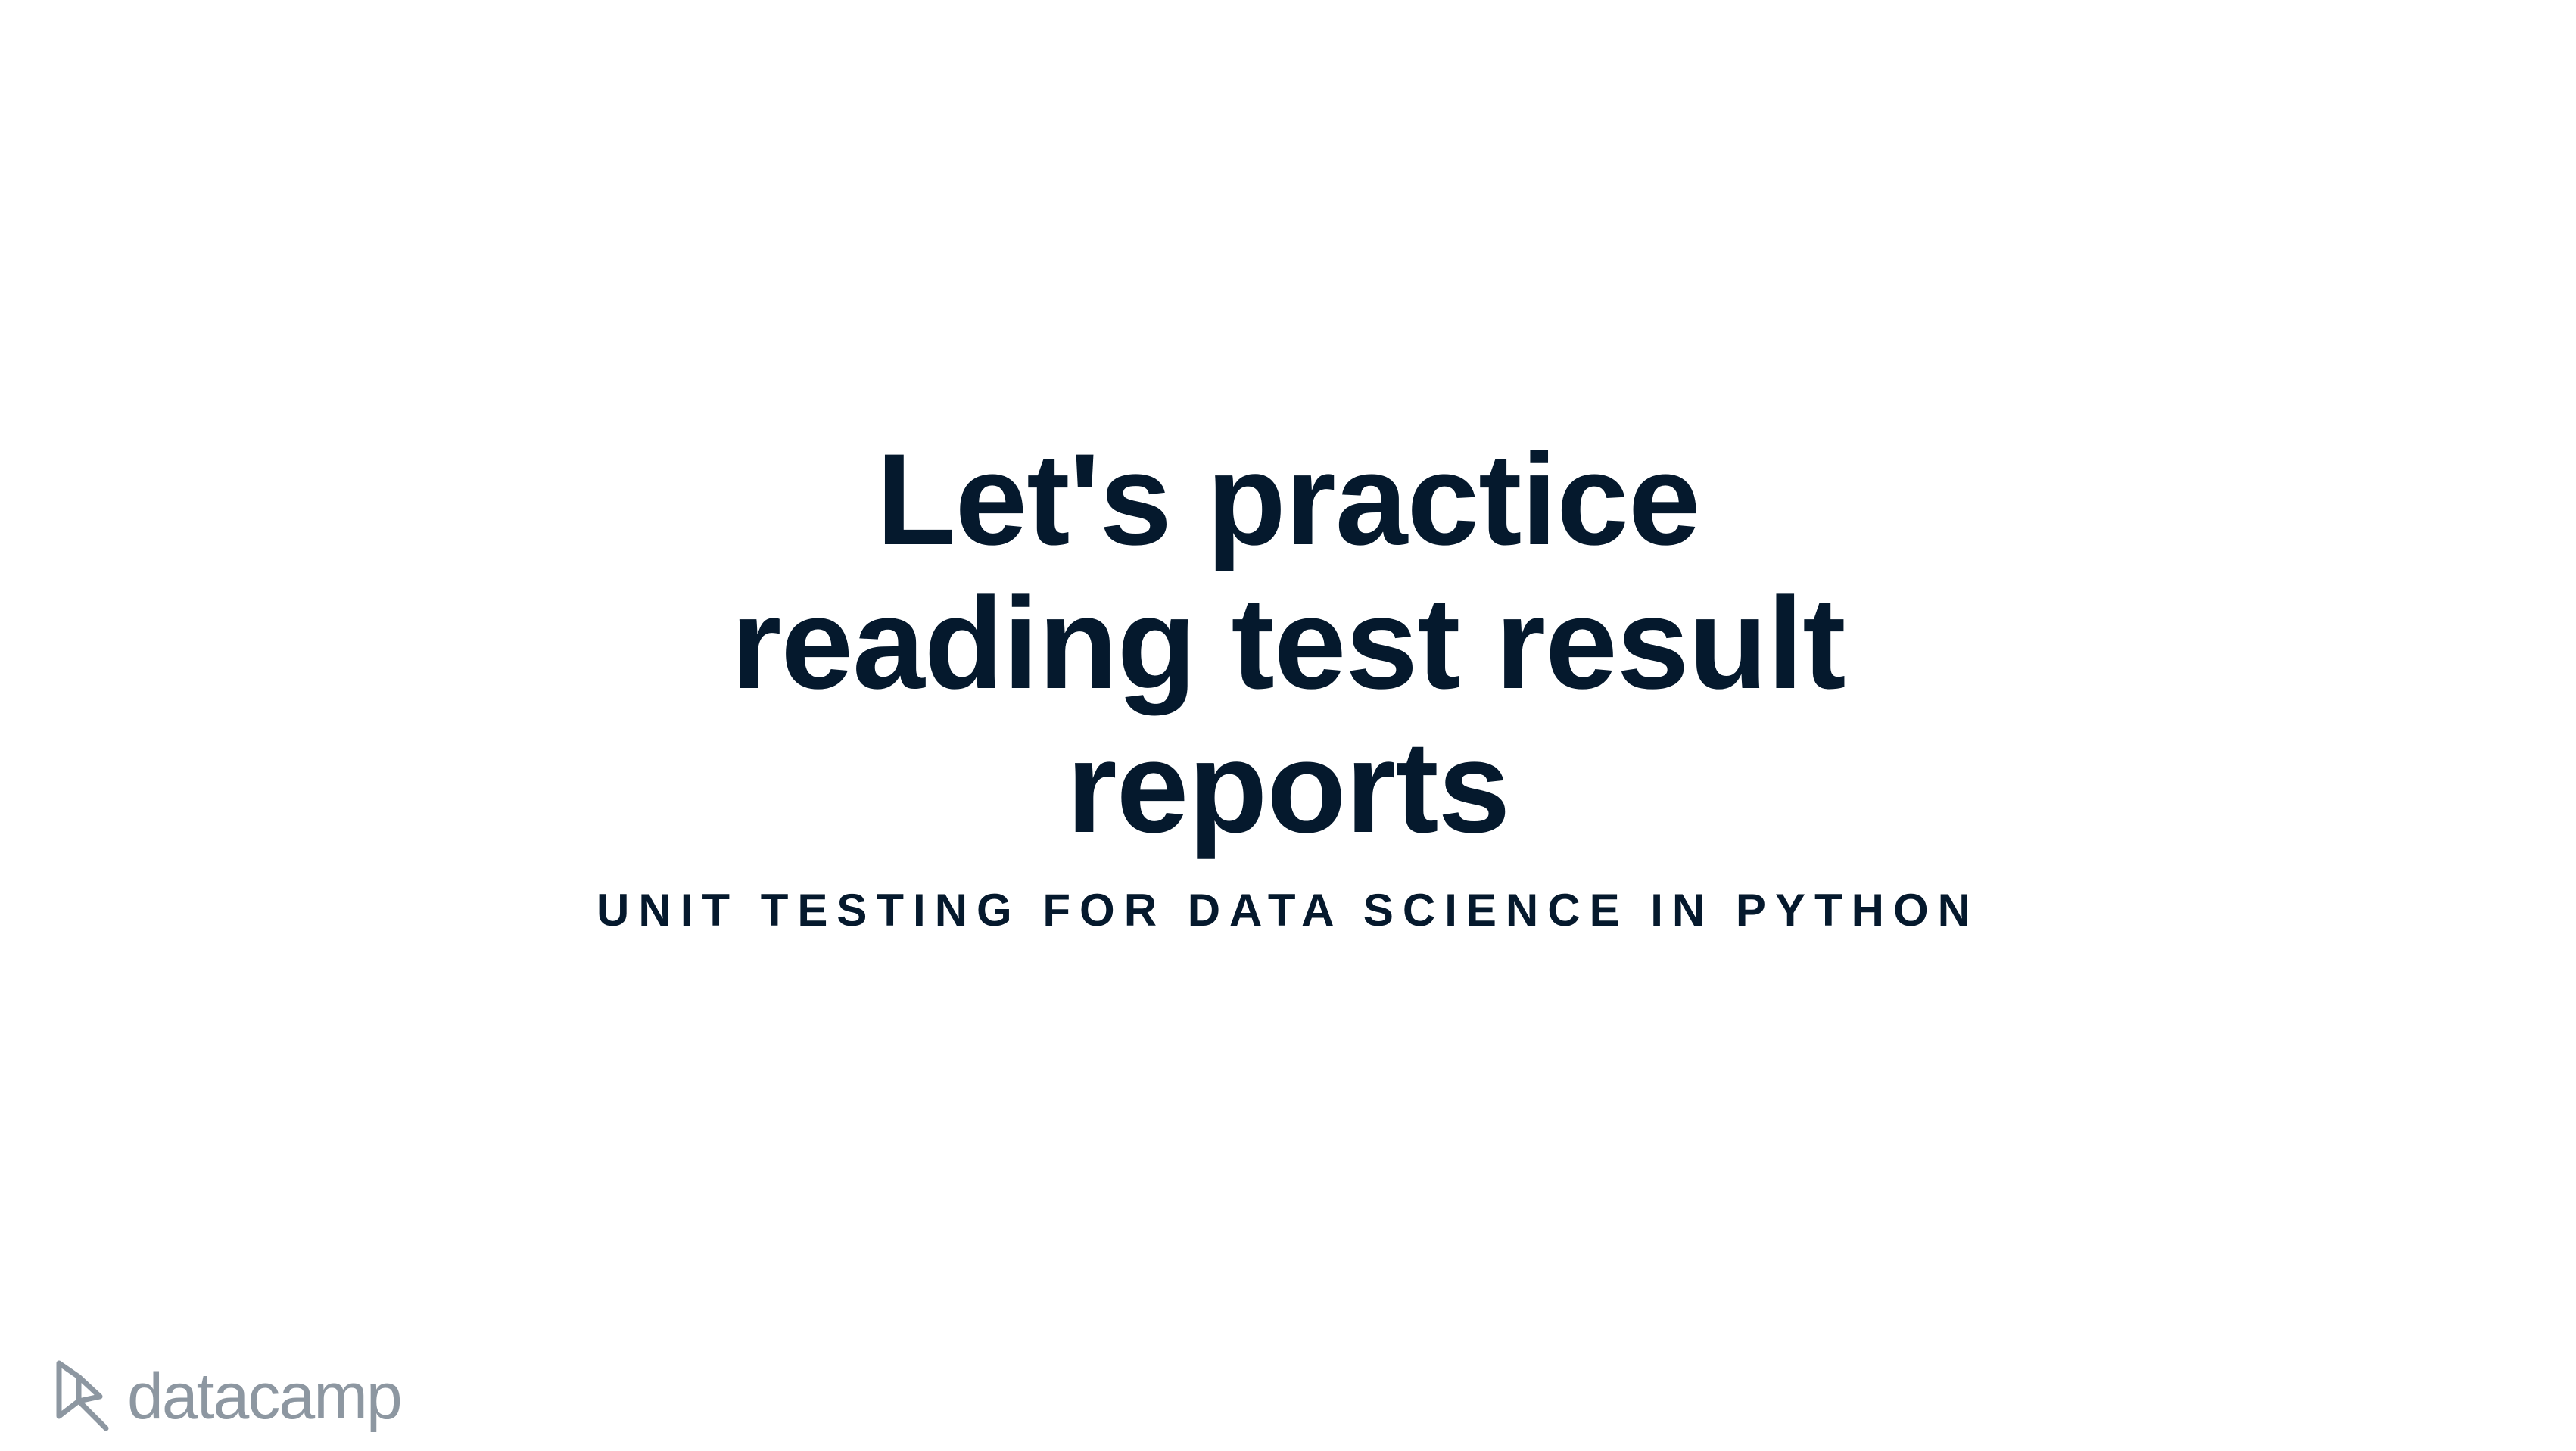 The height and width of the screenshot is (1451, 2576). What do you see at coordinates (1288, 911) in the screenshot?
I see `course-subtitle: UNIT TESTING FOR DATA SCIENCE IN PYTHON` at bounding box center [1288, 911].